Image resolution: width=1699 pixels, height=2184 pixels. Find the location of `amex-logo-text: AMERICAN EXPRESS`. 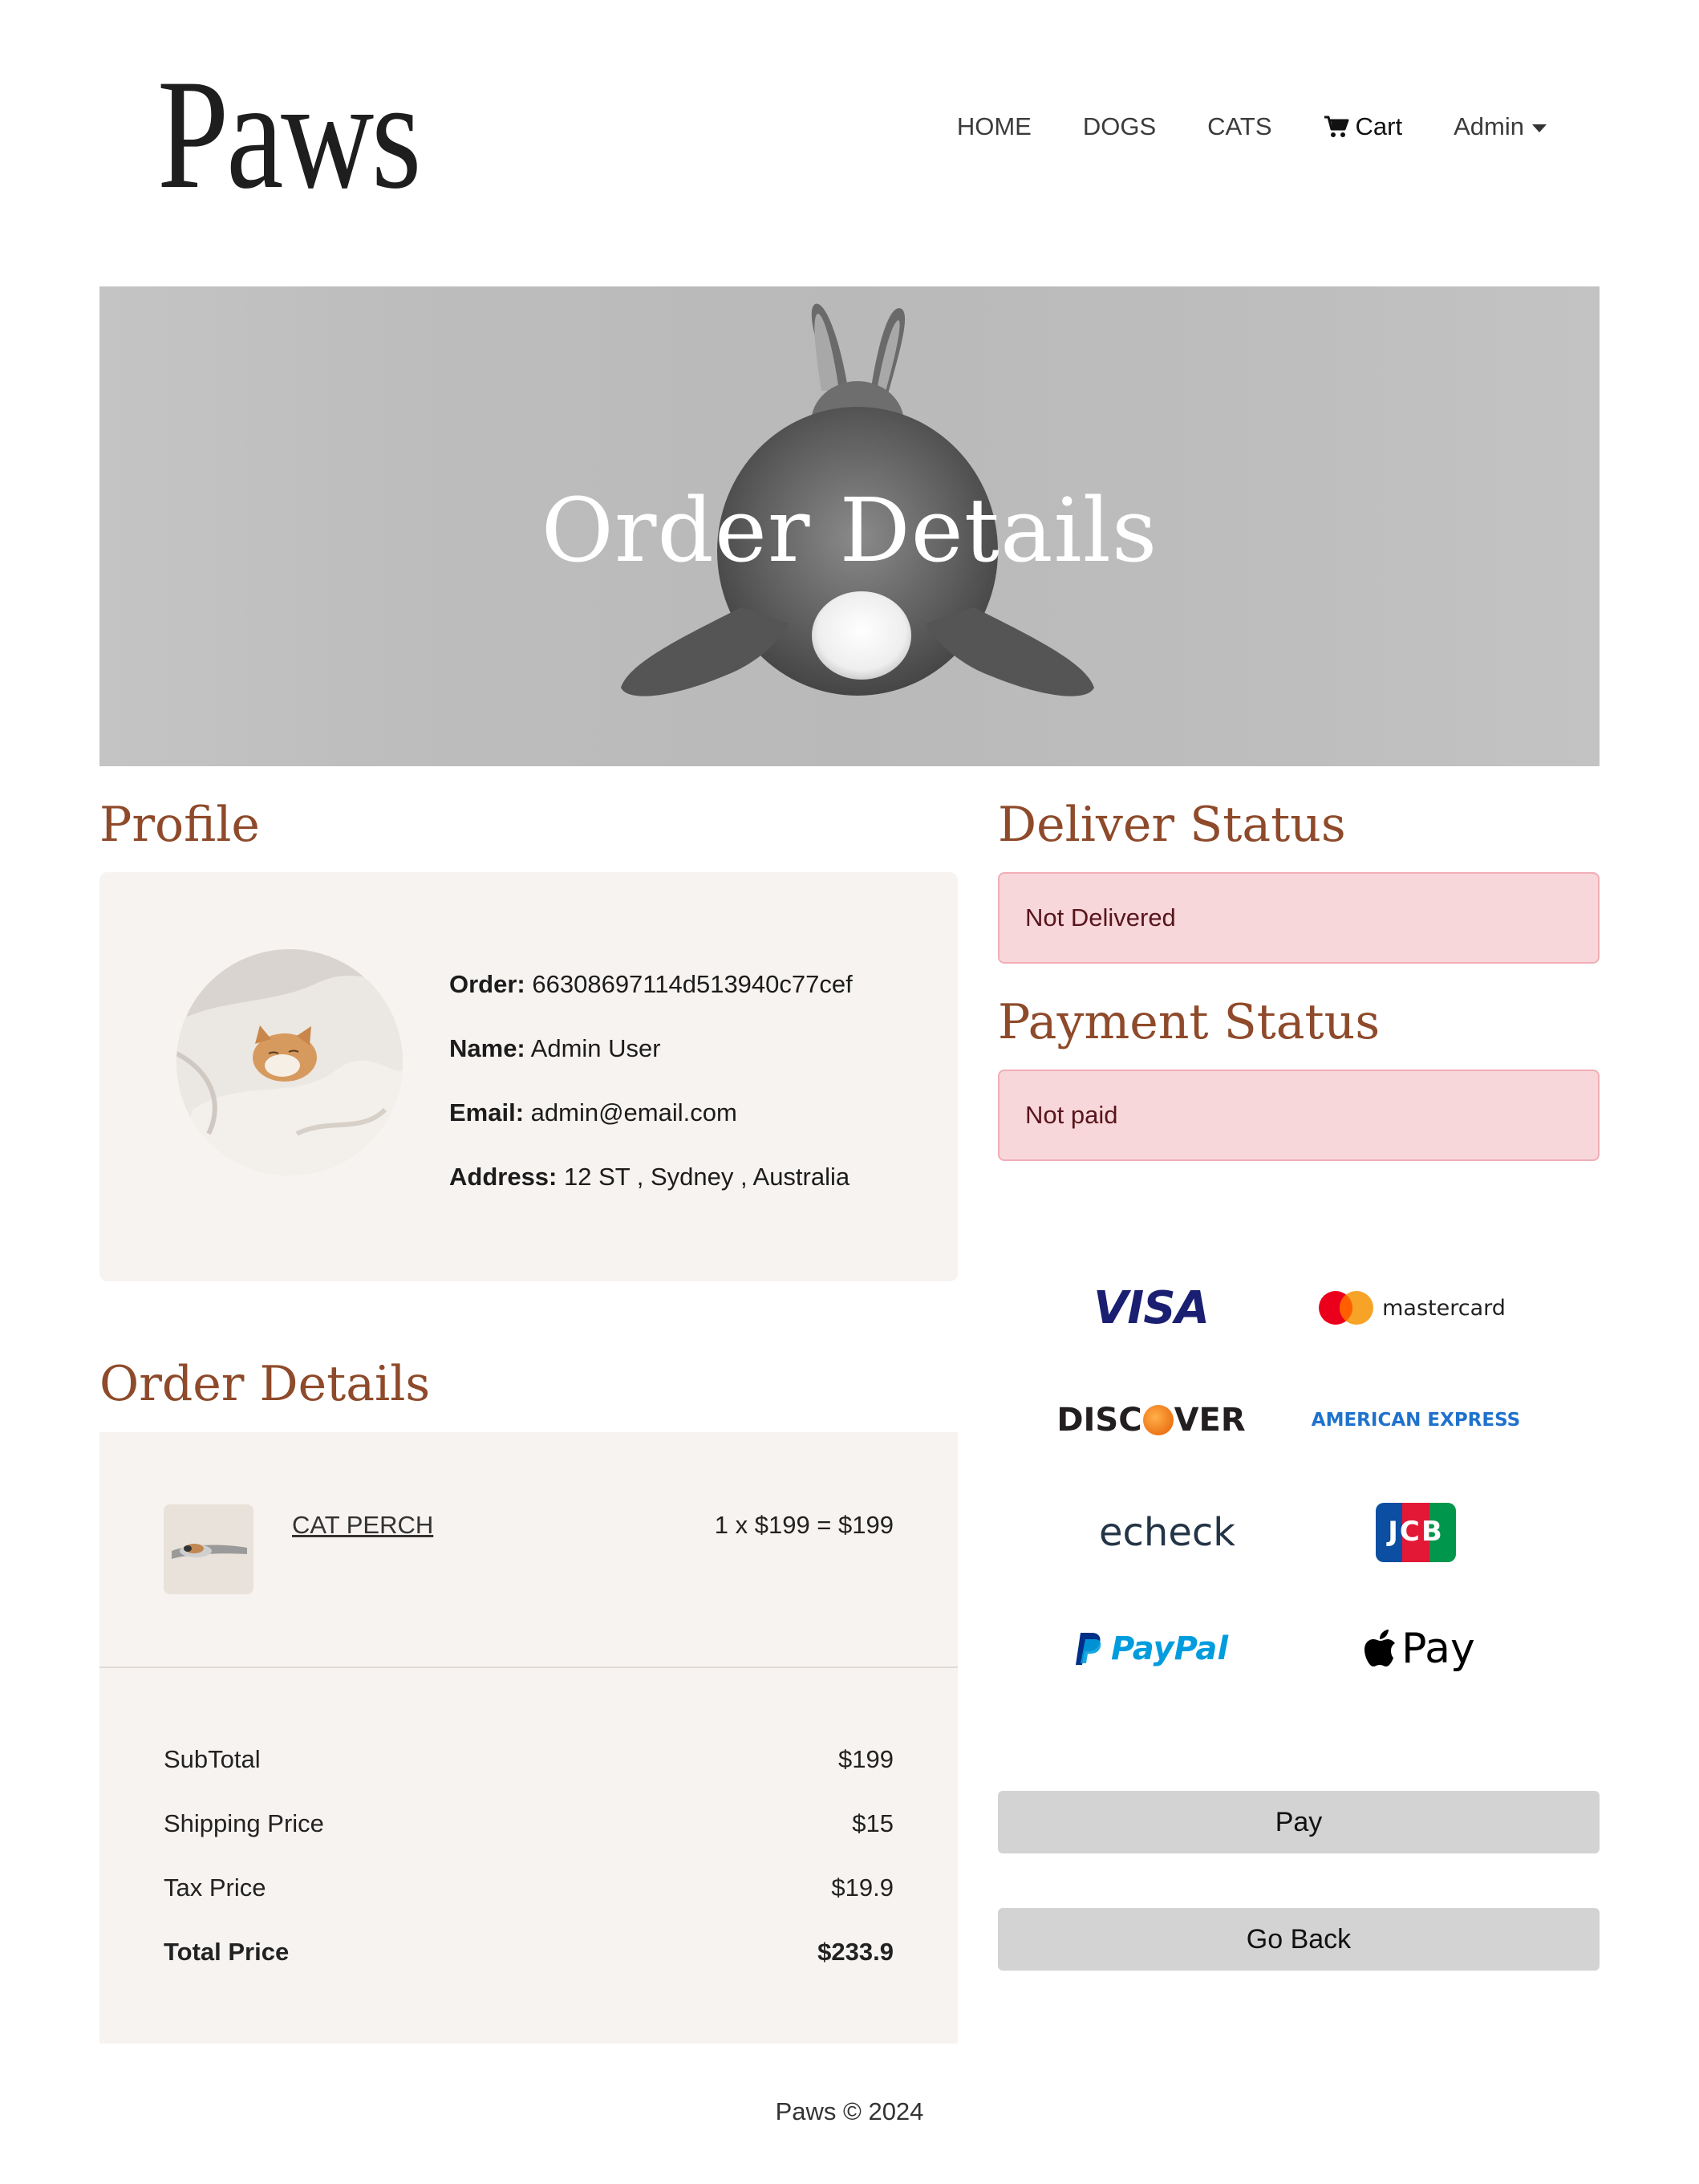

amex-logo-text: AMERICAN EXPRESS is located at coordinates (1416, 1420).